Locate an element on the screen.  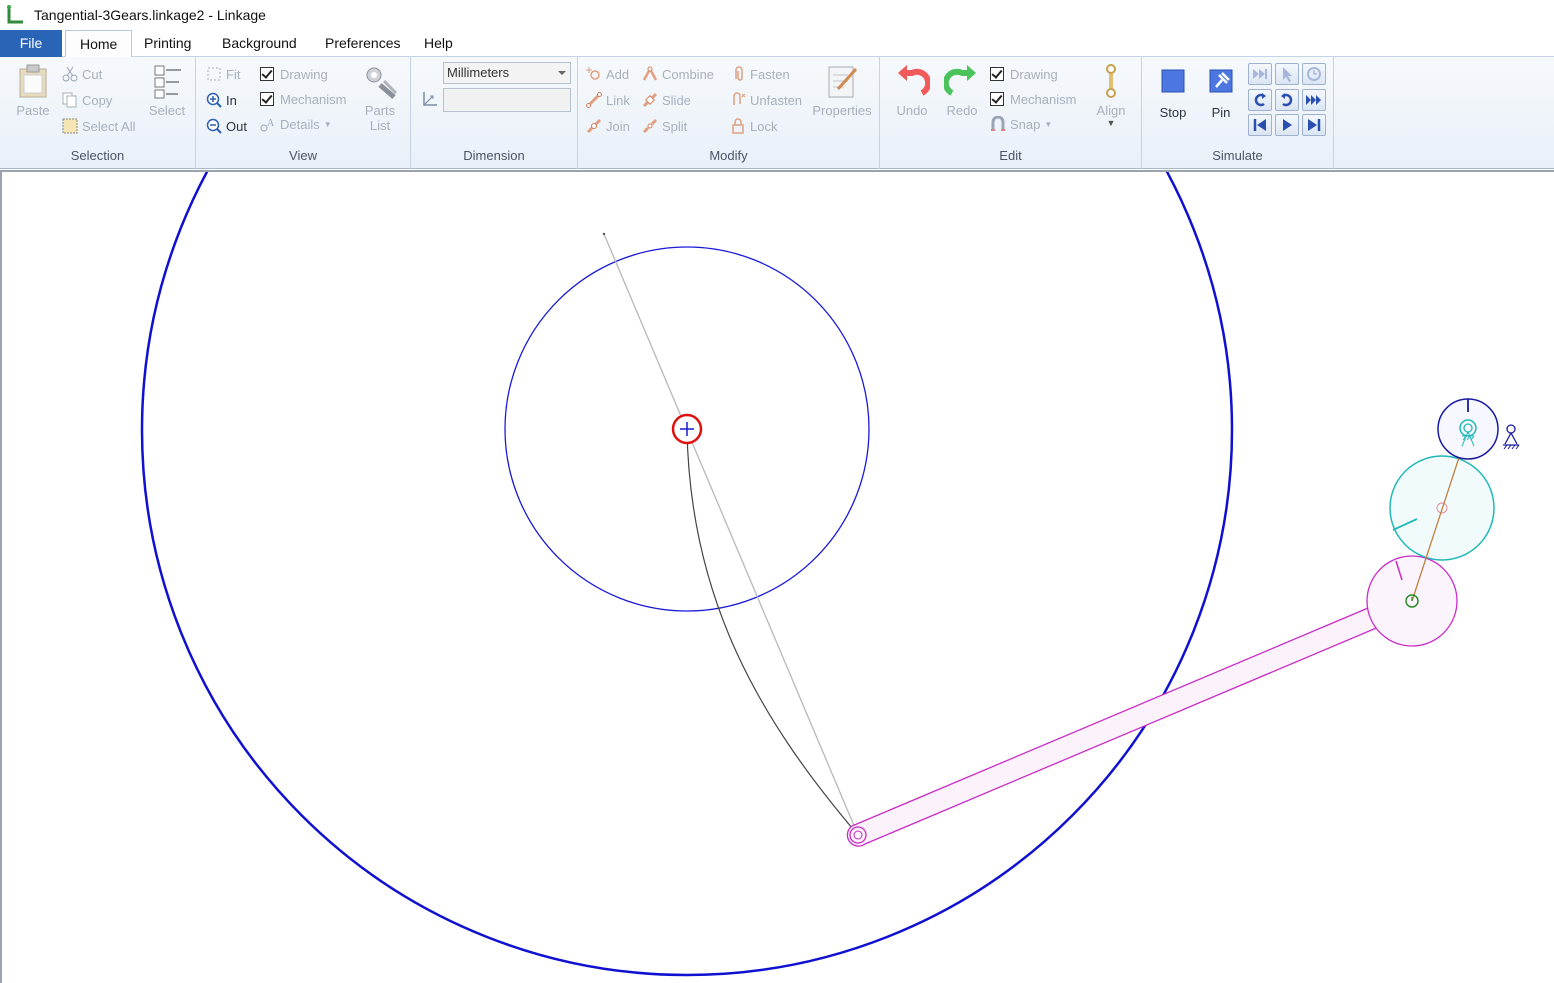
zoom-in-label: In is located at coordinates (231, 100).